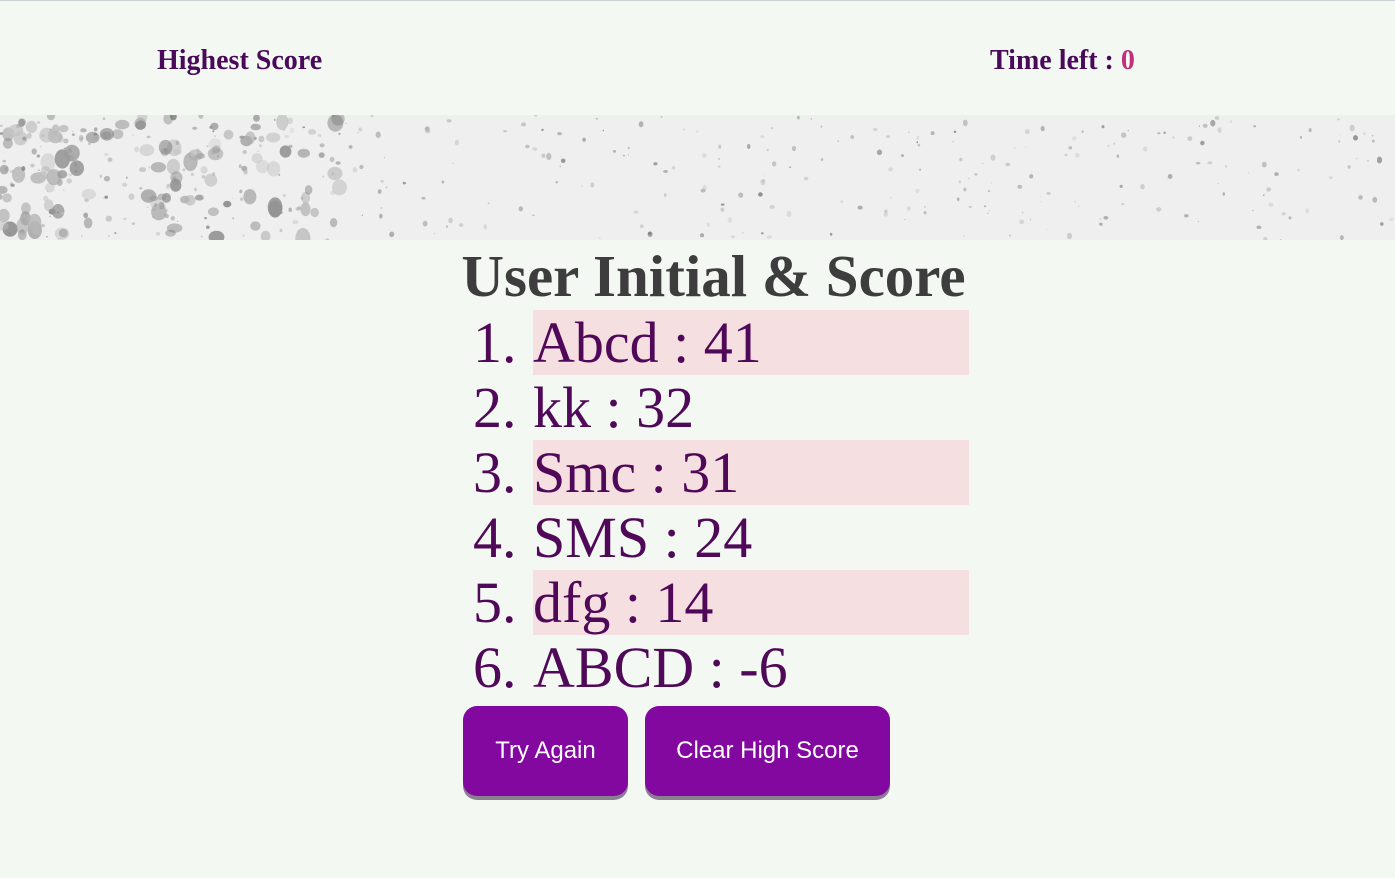  Describe the element at coordinates (545, 751) in the screenshot. I see `try-again-button: Try Again` at that location.